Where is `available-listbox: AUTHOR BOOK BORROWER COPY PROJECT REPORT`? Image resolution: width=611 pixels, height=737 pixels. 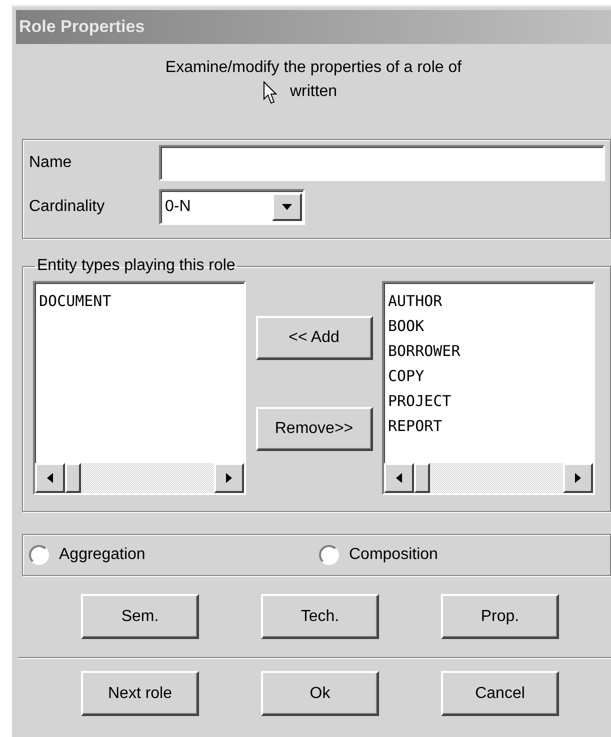 available-listbox: AUTHOR BOOK BORROWER COPY PROJECT REPORT is located at coordinates (488, 388).